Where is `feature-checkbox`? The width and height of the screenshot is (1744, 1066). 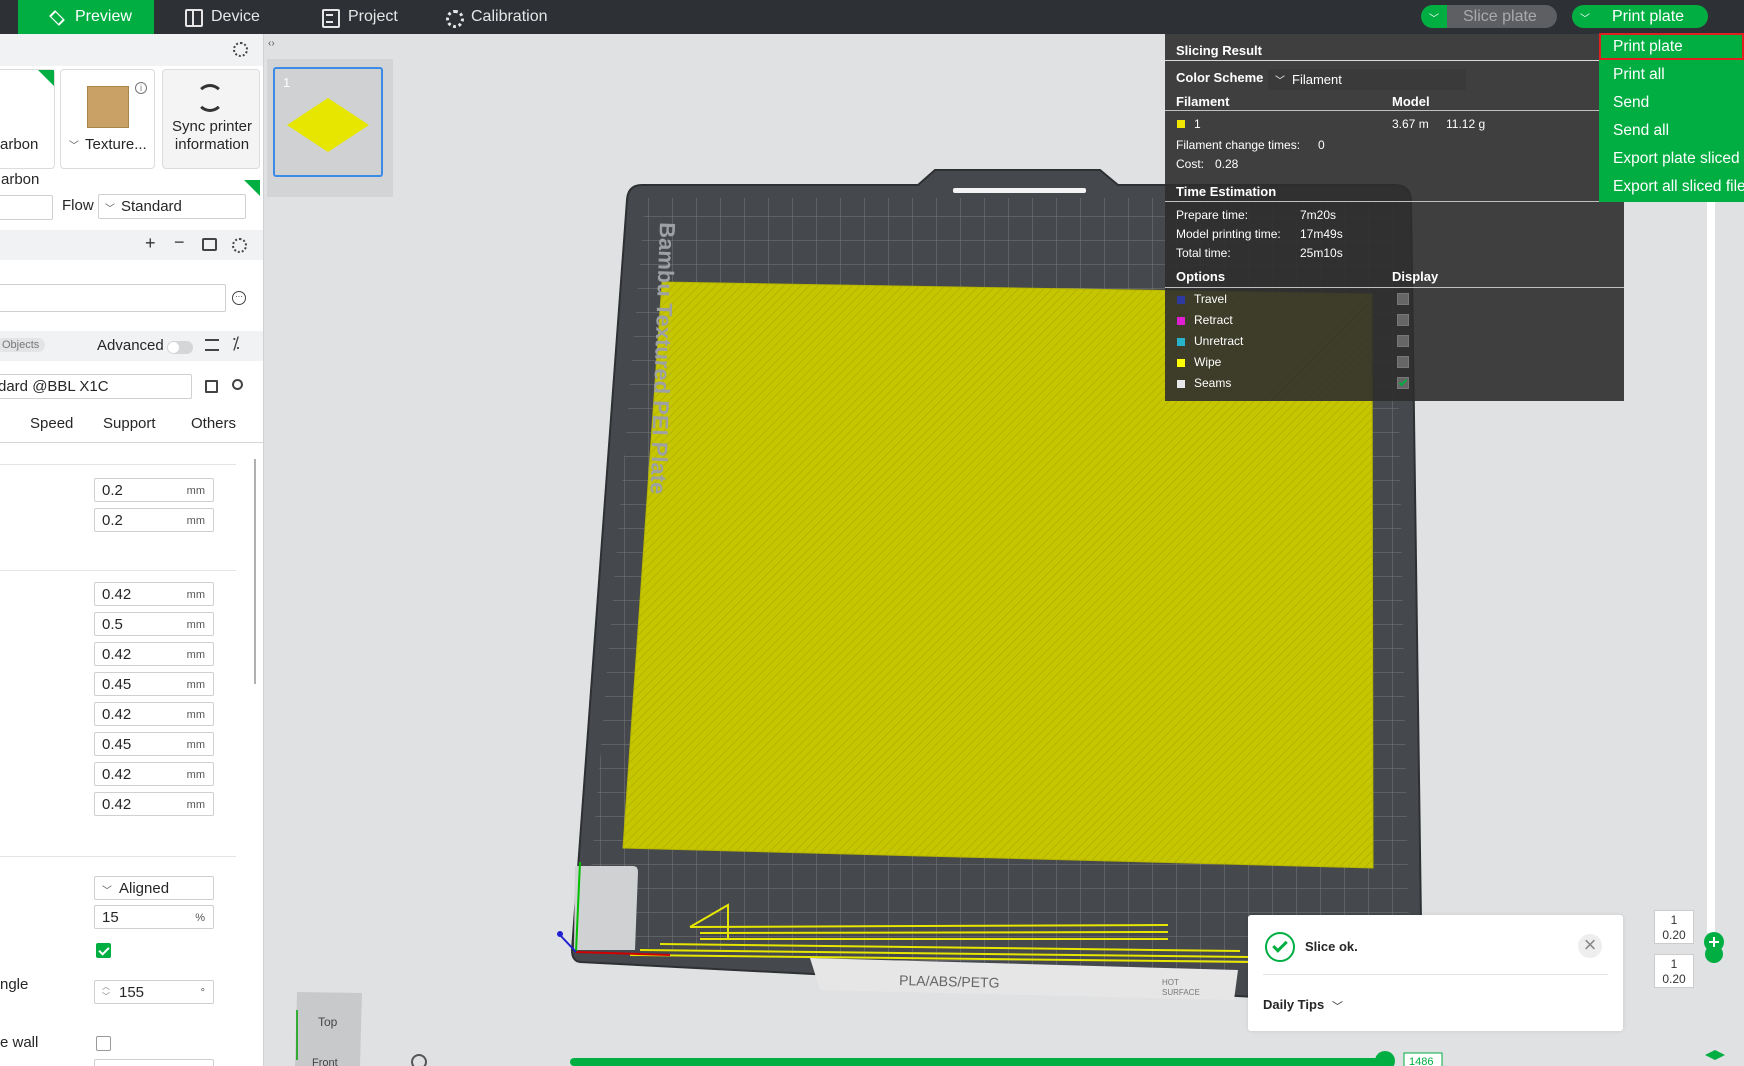
feature-checkbox is located at coordinates (103, 950).